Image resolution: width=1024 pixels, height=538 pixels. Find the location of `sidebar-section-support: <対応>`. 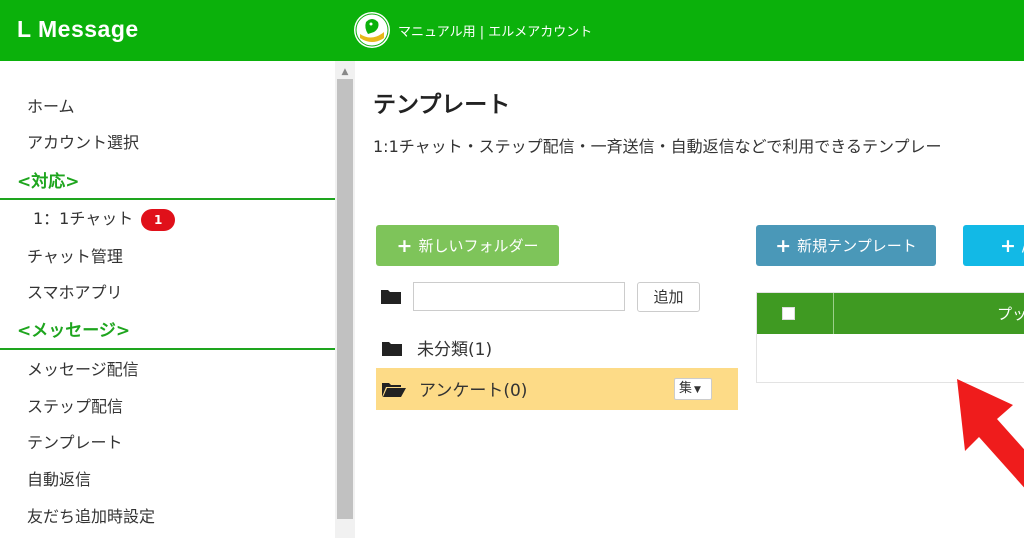

sidebar-section-support: <対応> is located at coordinates (48, 182).